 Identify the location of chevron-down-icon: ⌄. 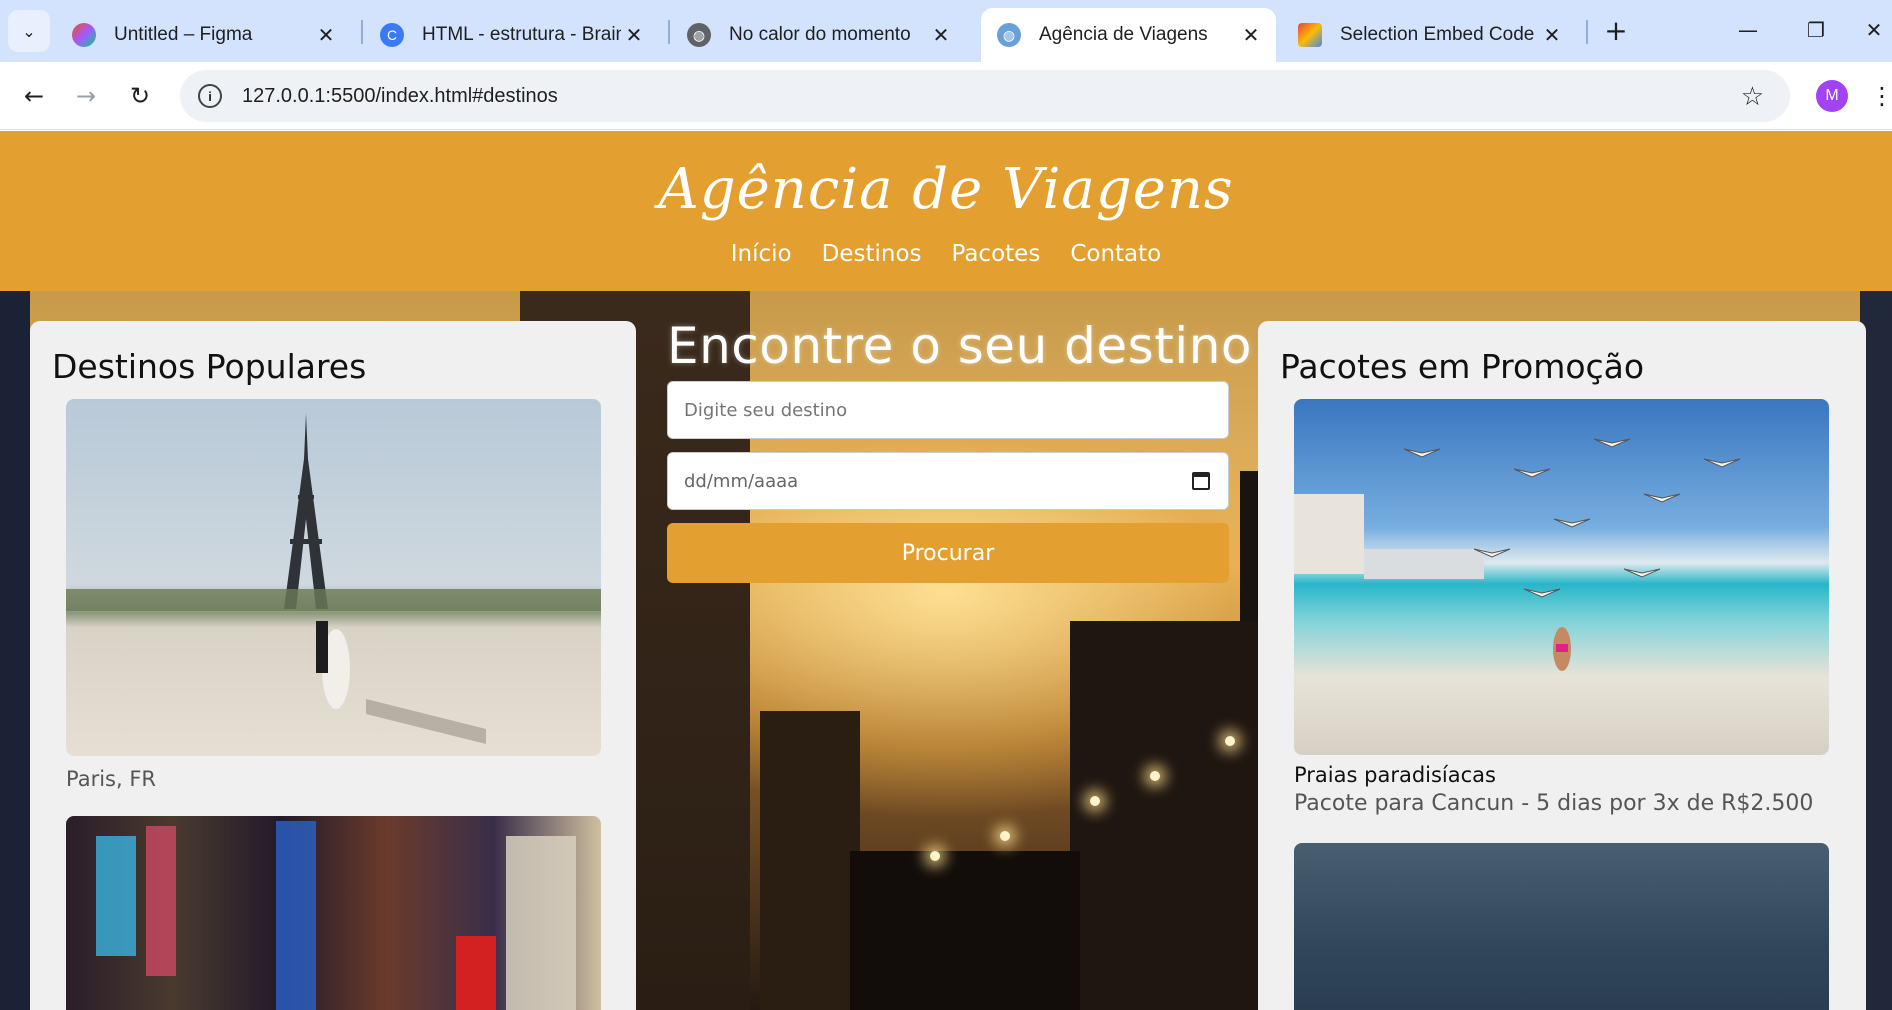
(29, 31).